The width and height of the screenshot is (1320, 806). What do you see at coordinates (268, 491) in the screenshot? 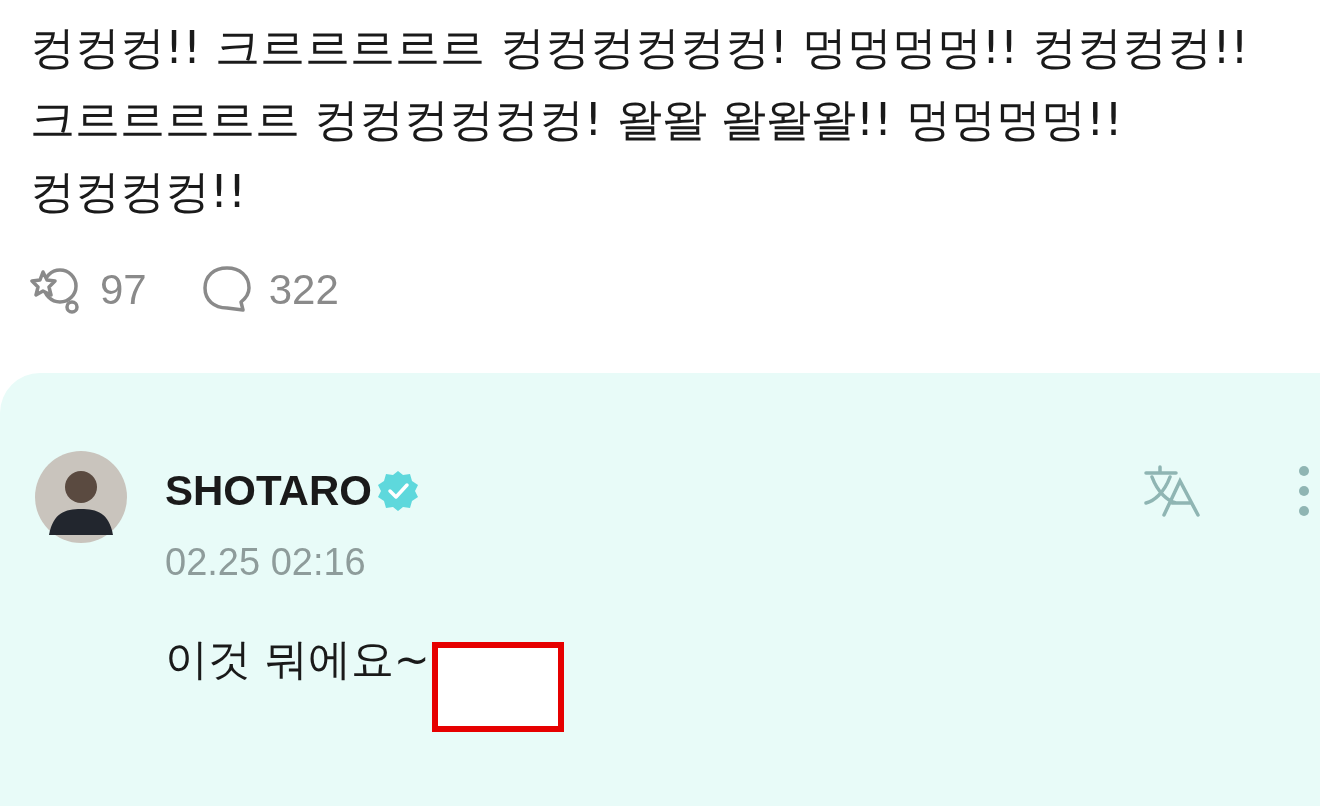
I see `author-name: SHOTARO` at bounding box center [268, 491].